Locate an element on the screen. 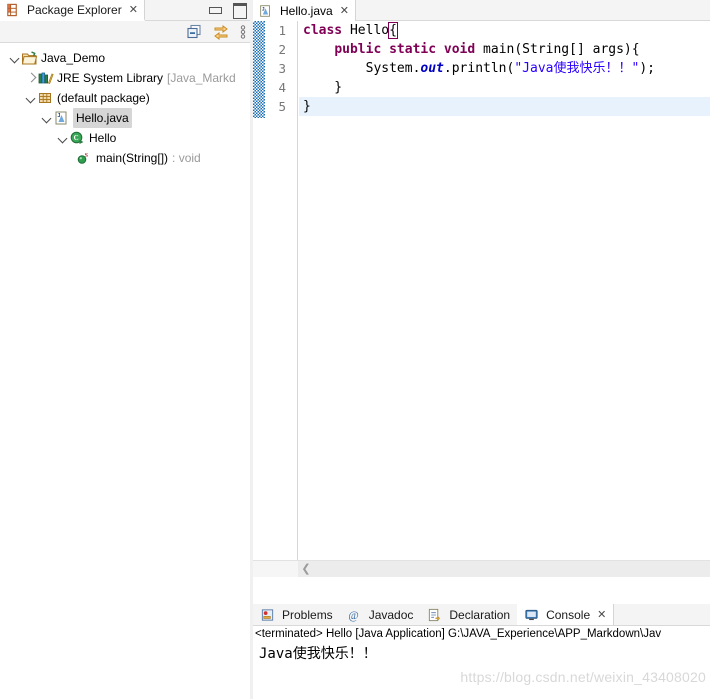 The width and height of the screenshot is (710, 699). package-explorer-tab-label: Package Explorer is located at coordinates (74, 9).